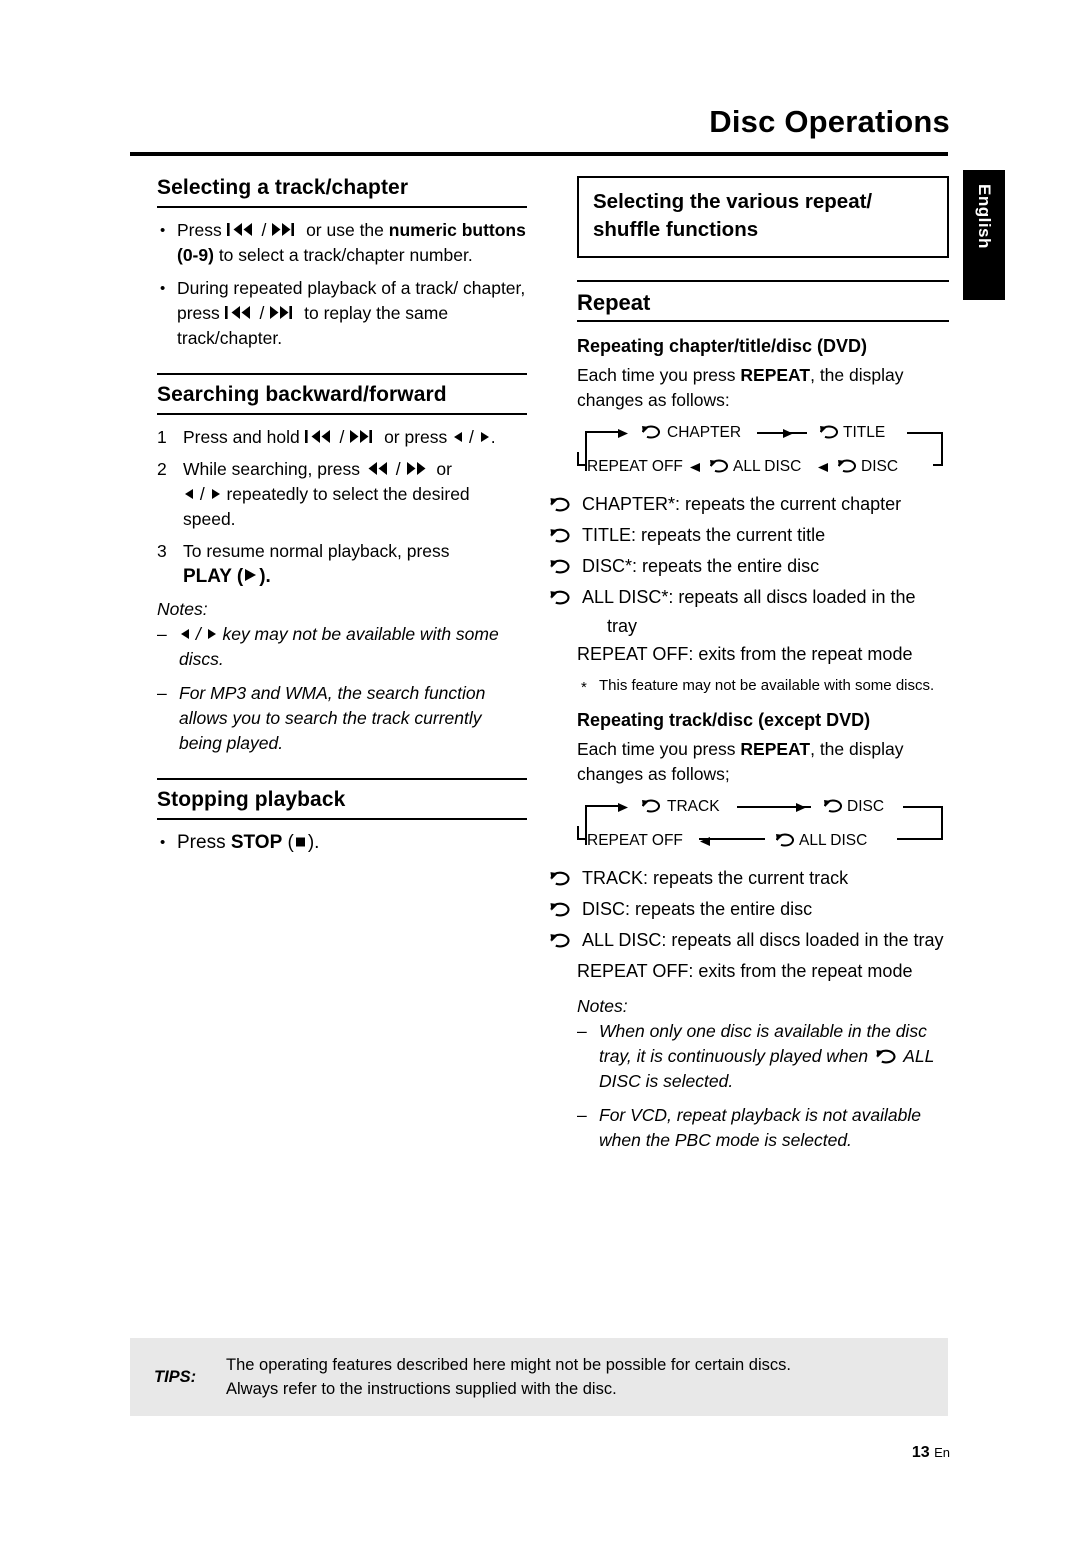 This screenshot has width=1080, height=1548. I want to click on step-text: While searching, press, so click(274, 469).